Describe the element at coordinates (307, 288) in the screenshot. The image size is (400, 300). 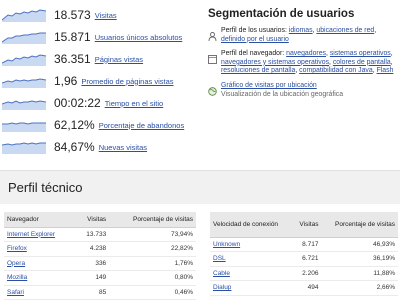
I see `visits-cell: 494` at that location.